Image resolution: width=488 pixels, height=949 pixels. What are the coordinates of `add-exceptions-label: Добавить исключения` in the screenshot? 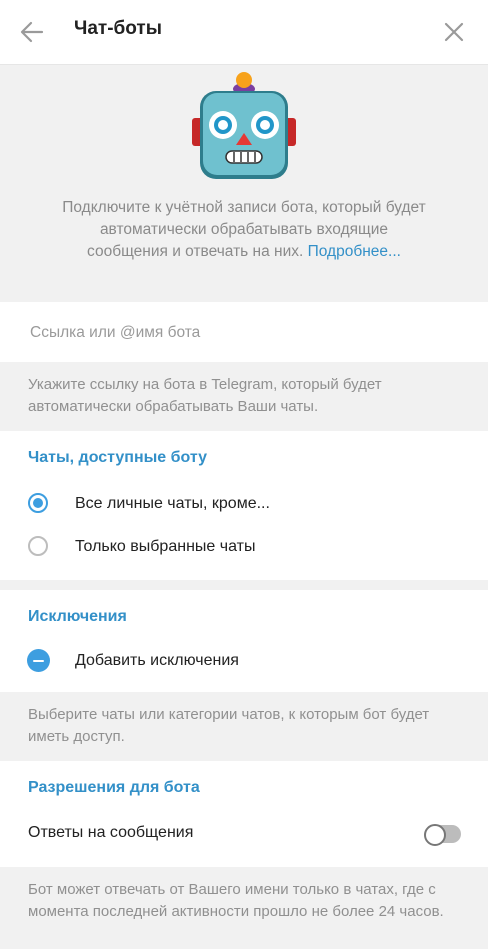 It's located at (157, 660).